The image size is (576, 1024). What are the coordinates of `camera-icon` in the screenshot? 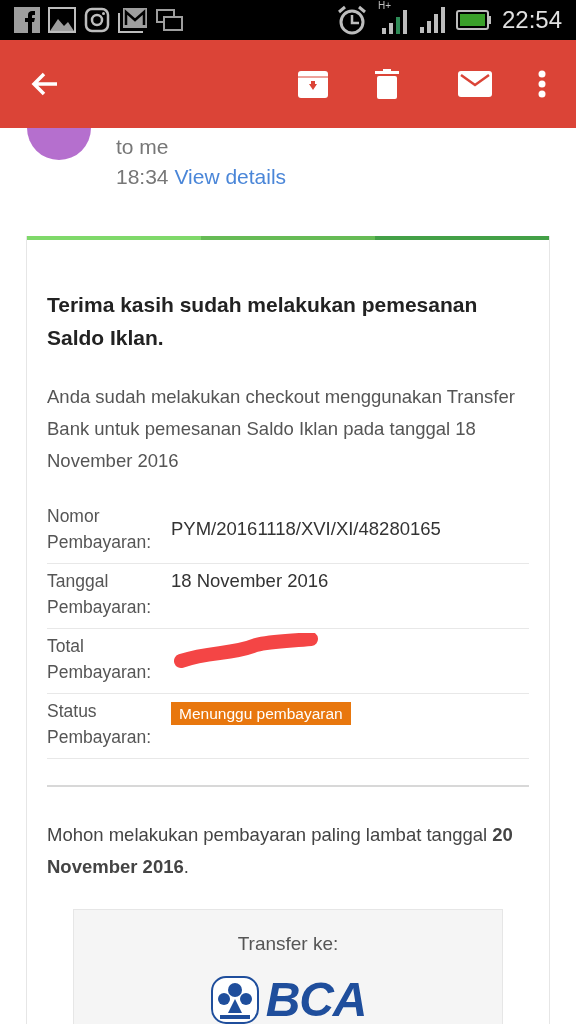 It's located at (97, 20).